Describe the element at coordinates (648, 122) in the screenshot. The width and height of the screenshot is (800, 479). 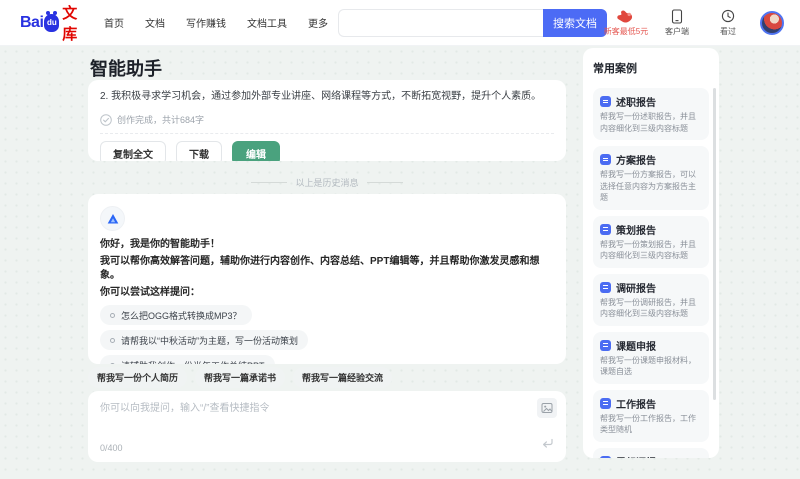
I see `case-desc: 帮我写一份述职报告，并且内容细化到三级内容标题` at that location.